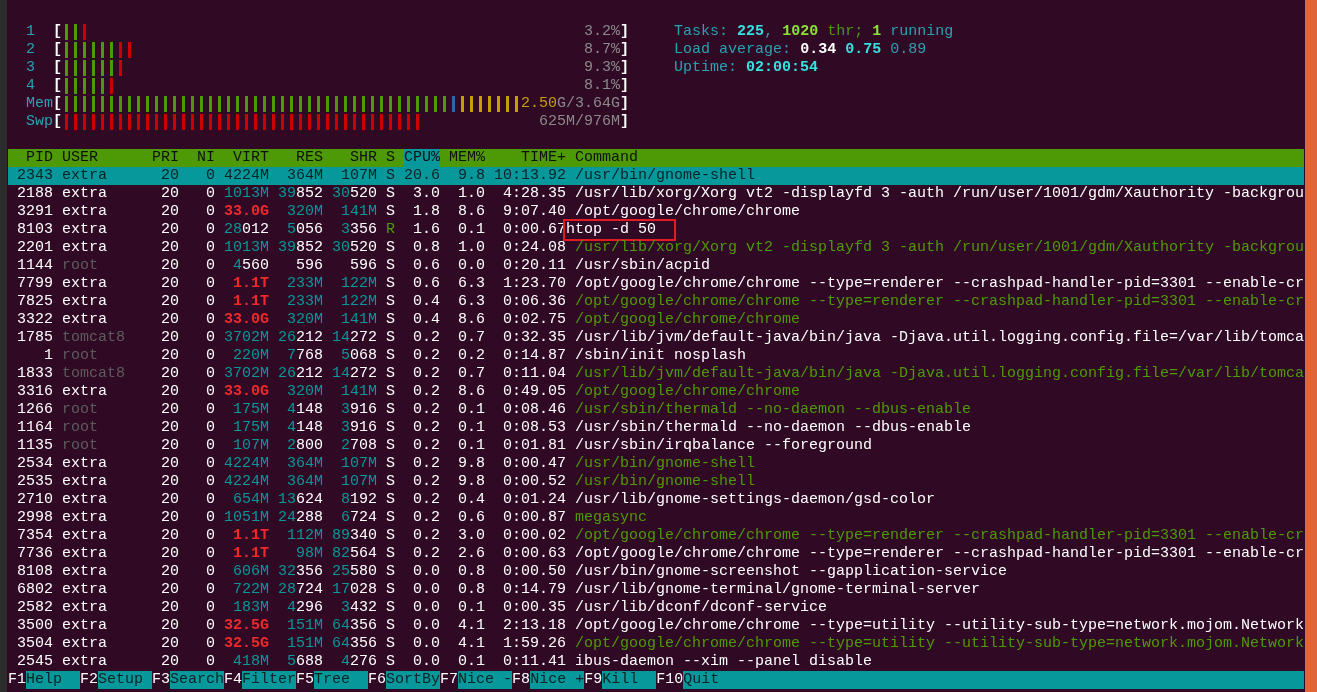  I want to click on meter-label: 1, so click(31, 32).